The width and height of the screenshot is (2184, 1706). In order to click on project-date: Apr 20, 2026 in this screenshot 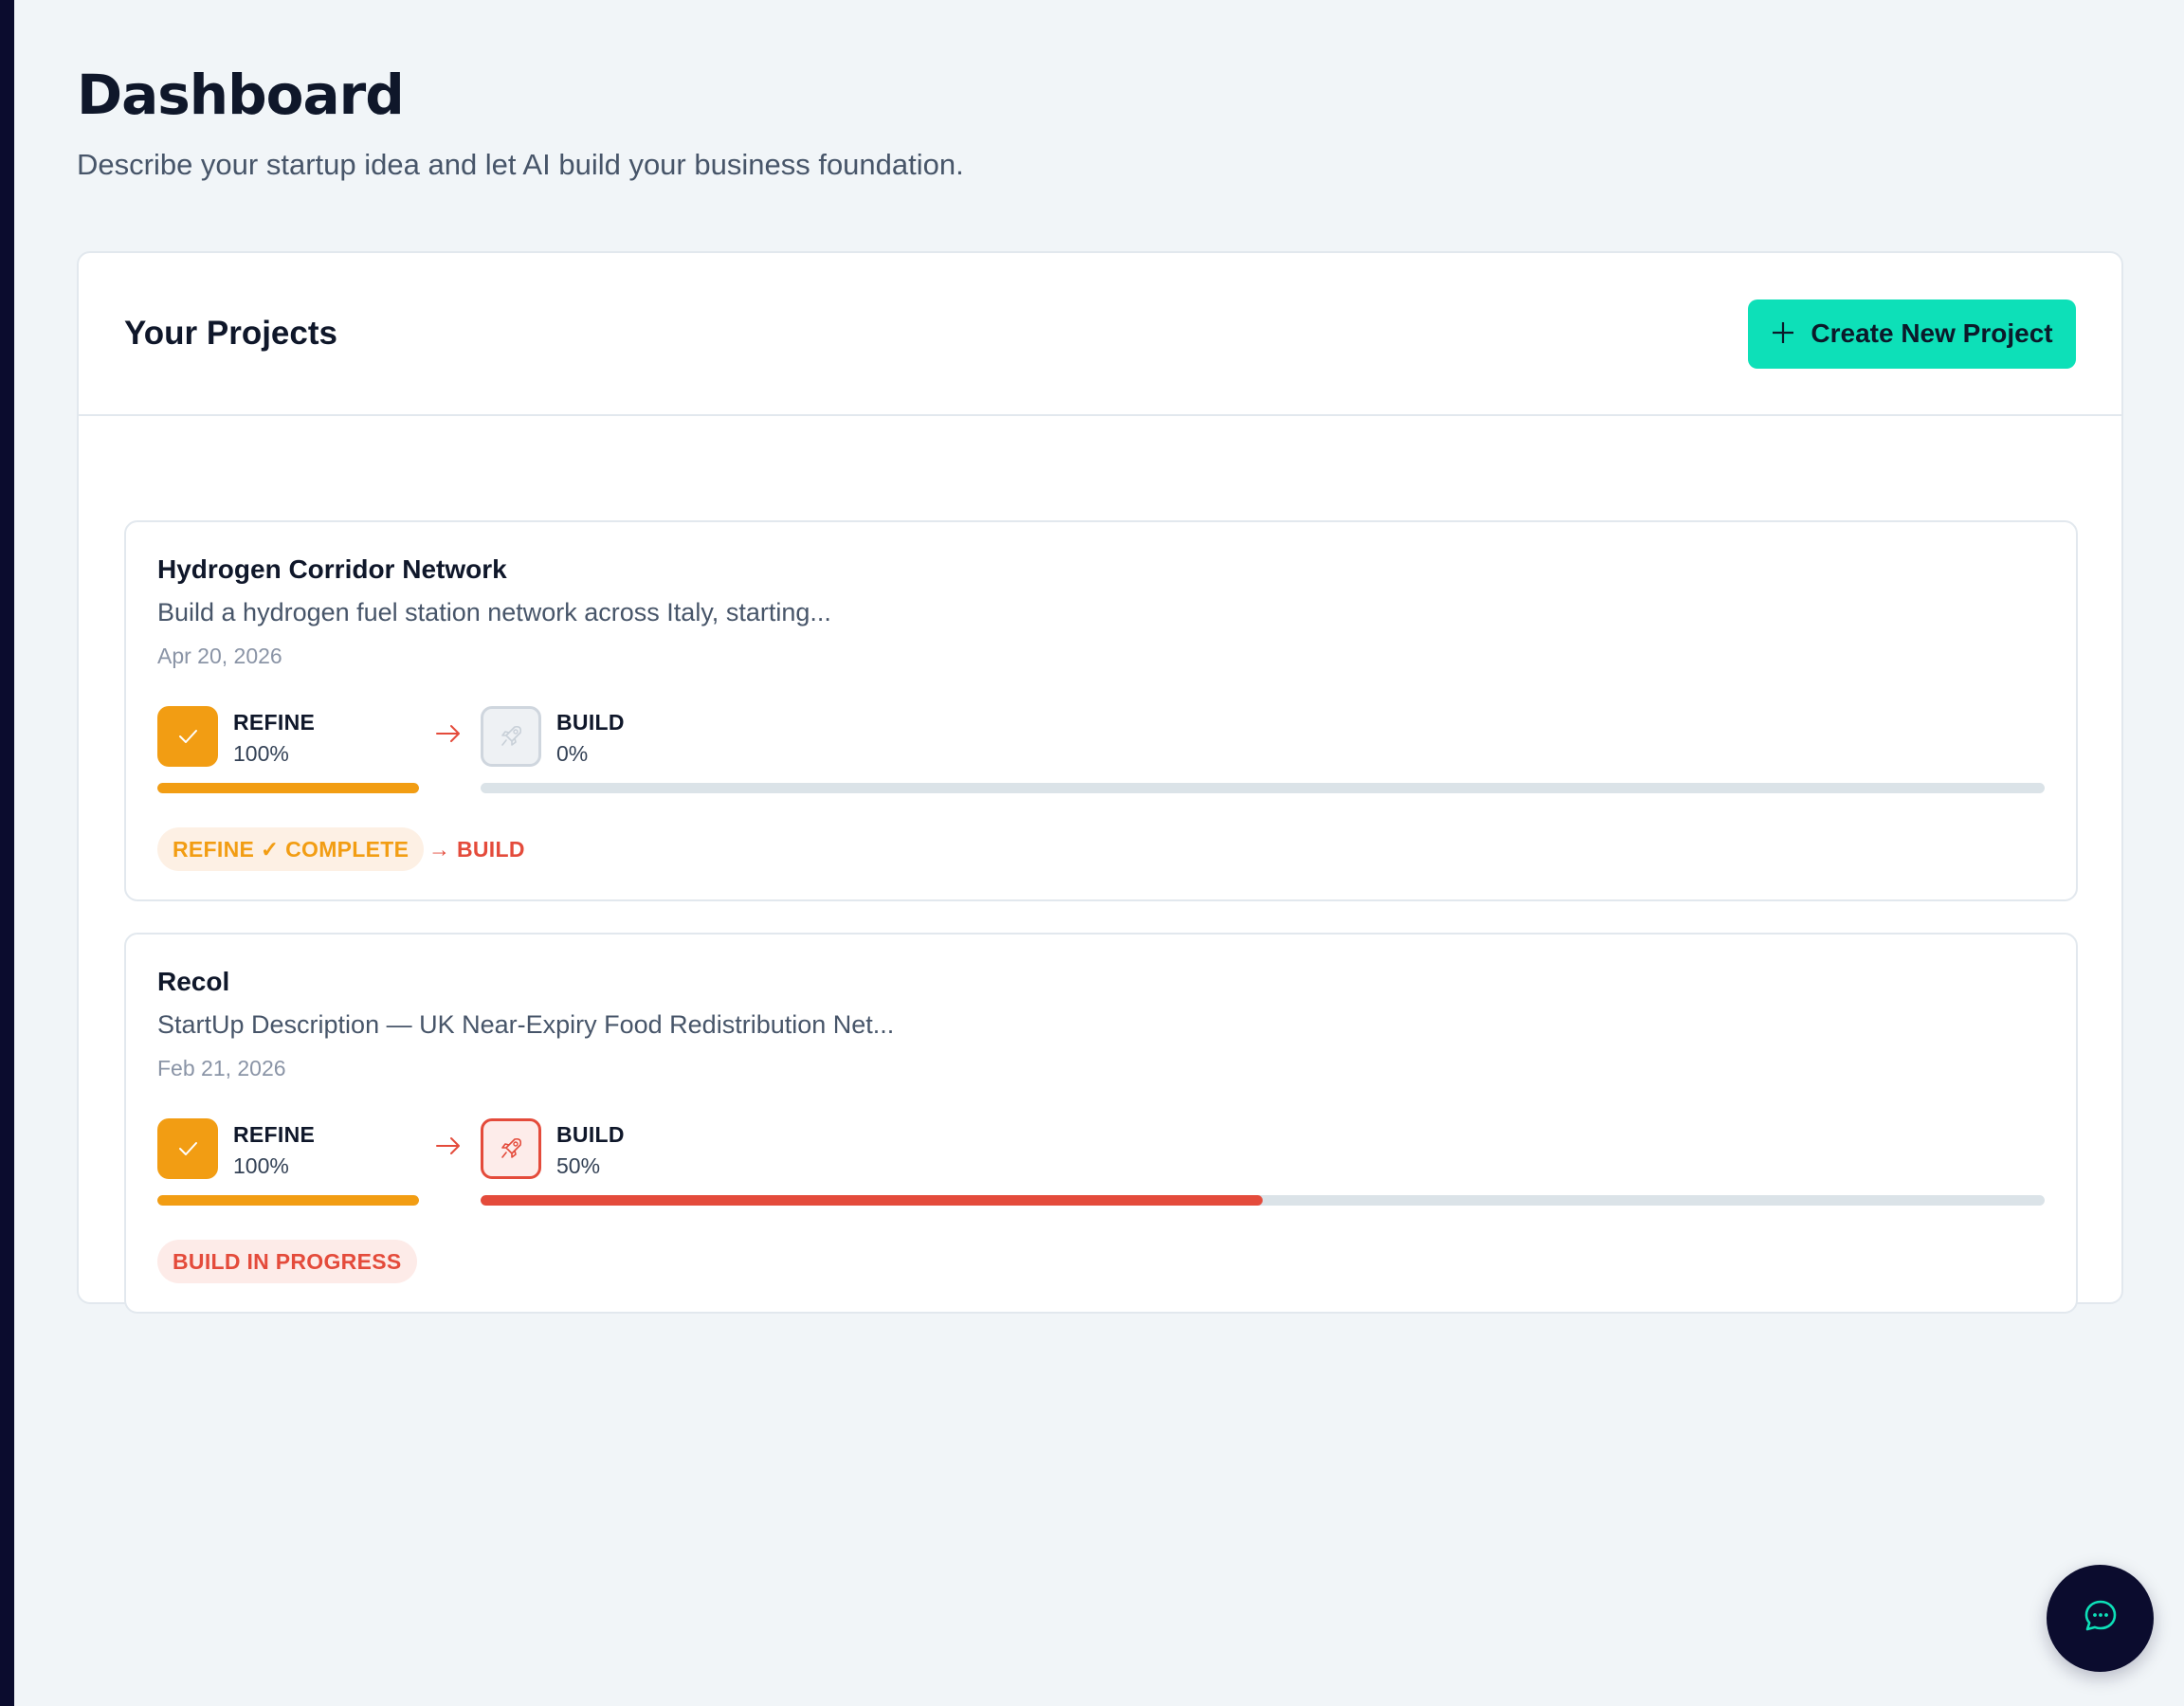, I will do `click(219, 656)`.